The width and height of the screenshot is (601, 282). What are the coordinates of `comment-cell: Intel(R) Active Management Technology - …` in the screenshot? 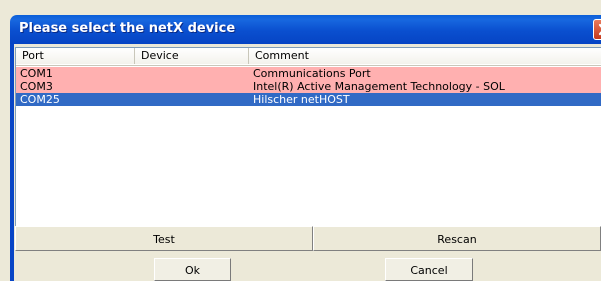 It's located at (379, 86).